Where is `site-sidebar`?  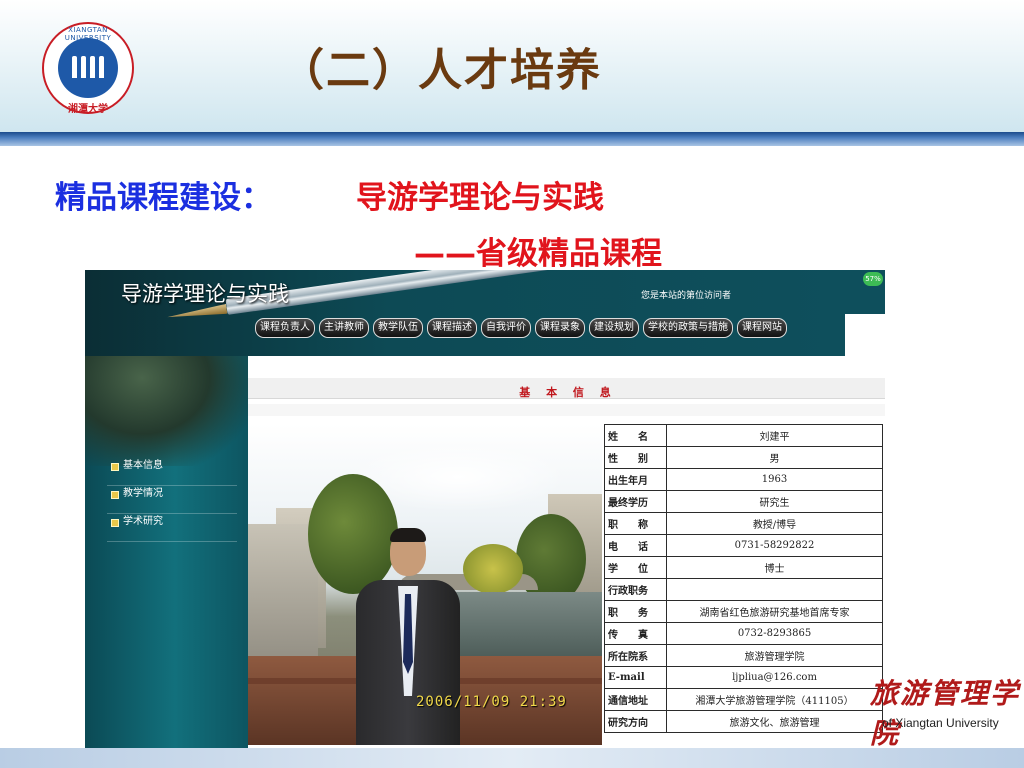 site-sidebar is located at coordinates (166, 552).